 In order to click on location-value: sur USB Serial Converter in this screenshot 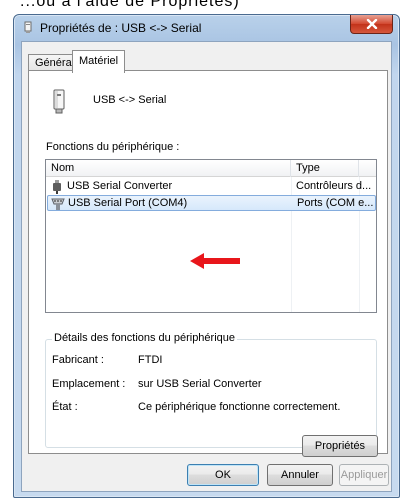, I will do `click(200, 384)`.